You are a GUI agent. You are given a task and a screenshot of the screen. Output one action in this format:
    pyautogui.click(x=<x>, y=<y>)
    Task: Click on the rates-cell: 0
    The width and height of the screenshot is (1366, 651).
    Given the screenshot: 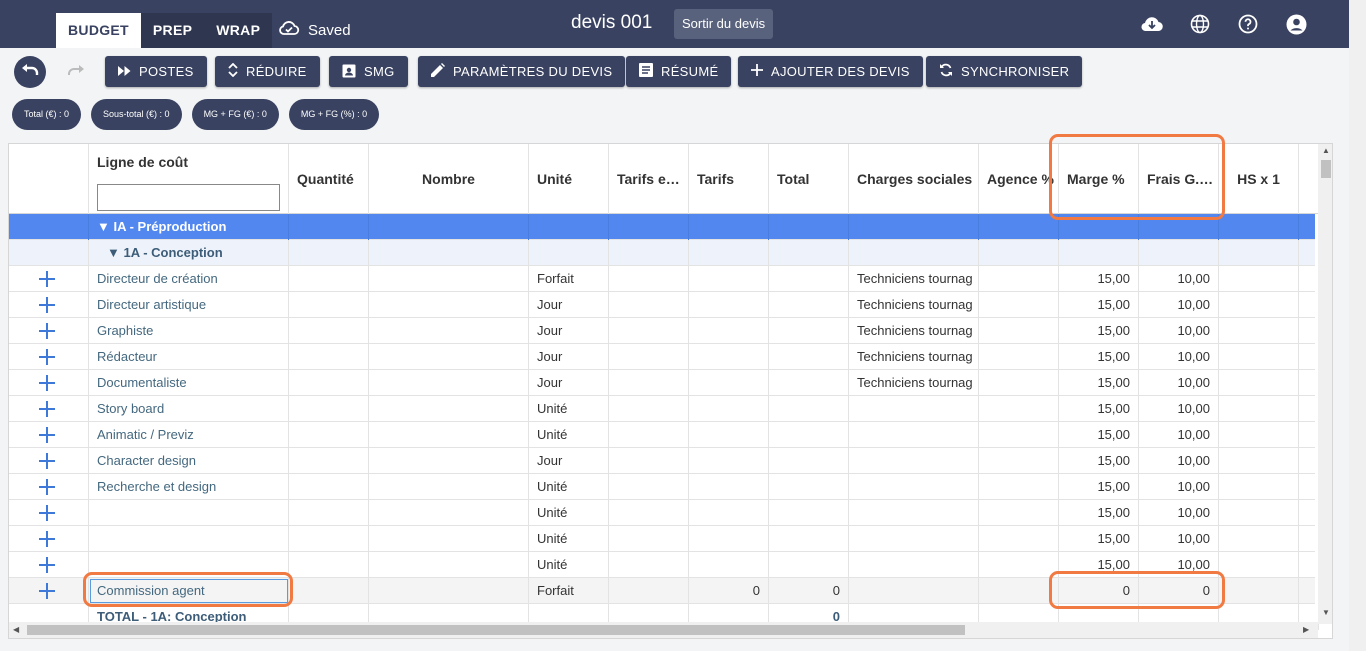 What is the action you would take?
    pyautogui.click(x=729, y=591)
    